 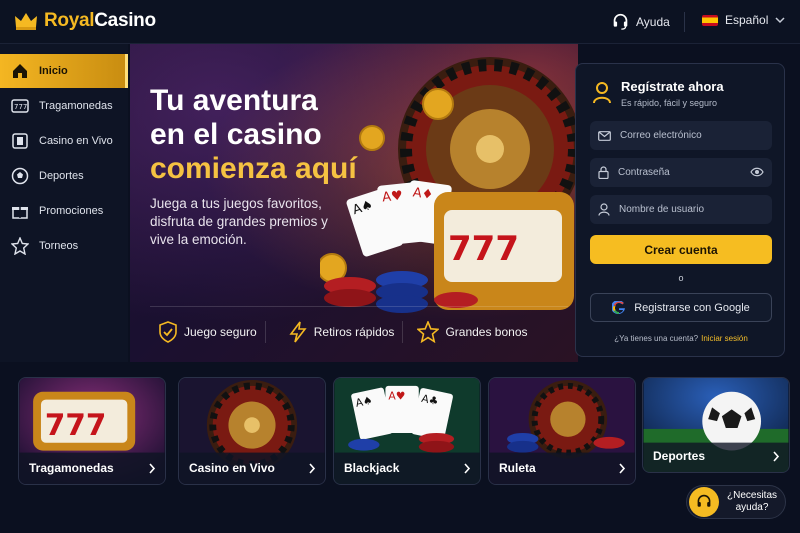 What do you see at coordinates (681, 249) in the screenshot?
I see `create-account-button: Crear cuenta` at bounding box center [681, 249].